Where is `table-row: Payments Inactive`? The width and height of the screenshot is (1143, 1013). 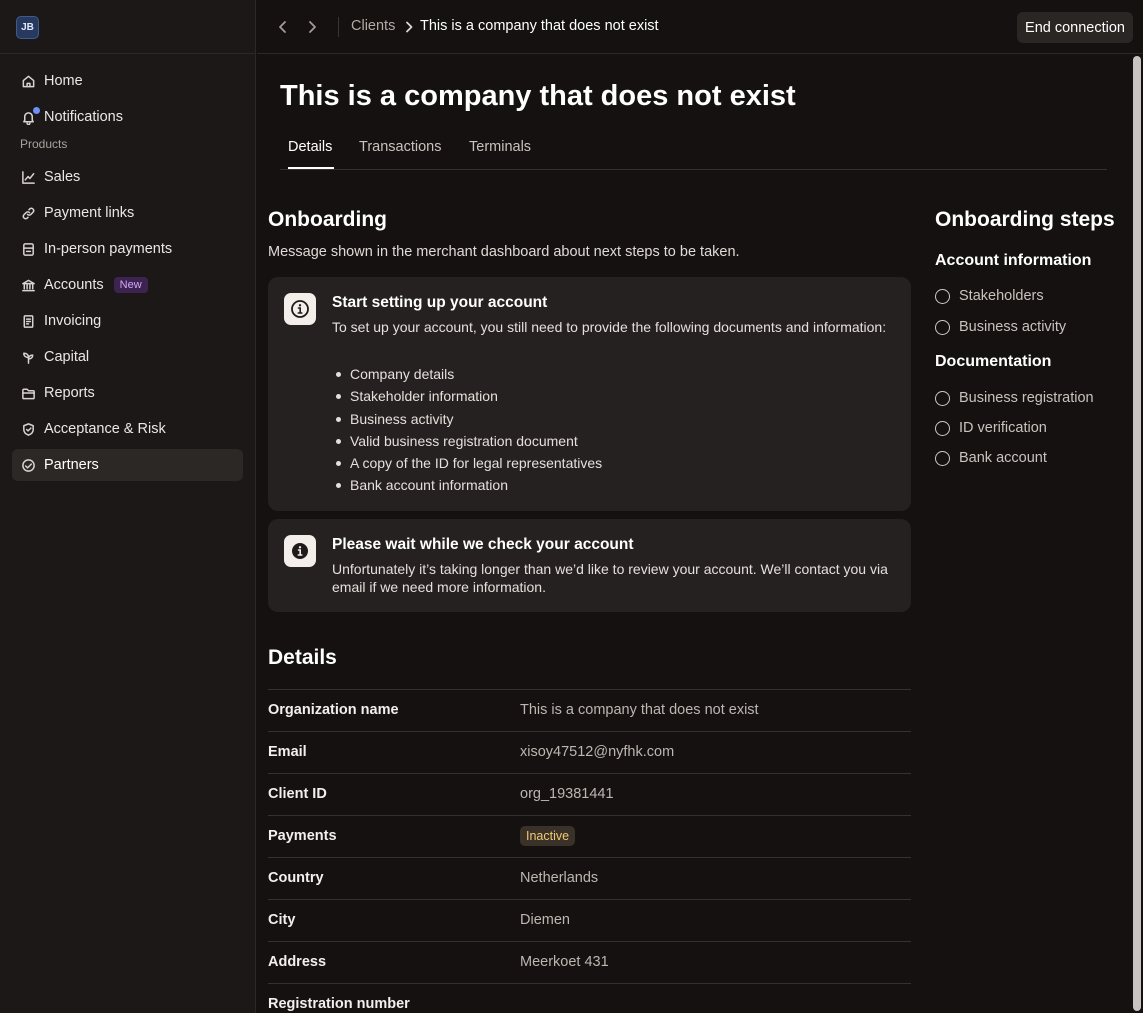 table-row: Payments Inactive is located at coordinates (589, 836).